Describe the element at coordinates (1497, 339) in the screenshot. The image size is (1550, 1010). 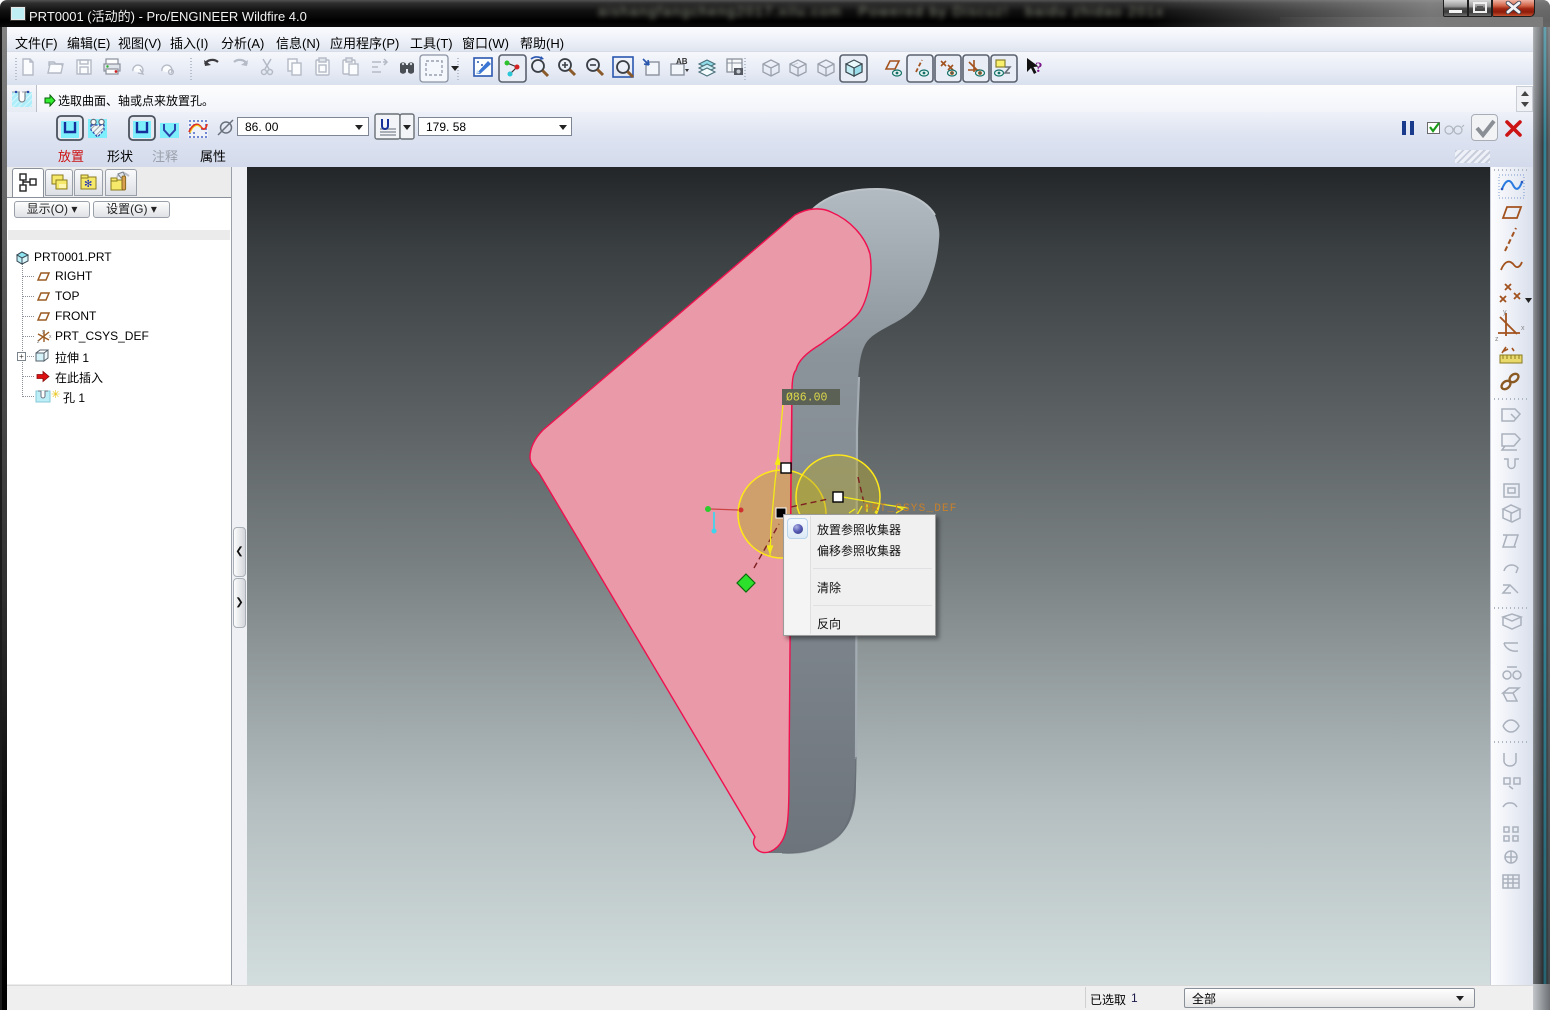
I see `svg-text: z` at that location.